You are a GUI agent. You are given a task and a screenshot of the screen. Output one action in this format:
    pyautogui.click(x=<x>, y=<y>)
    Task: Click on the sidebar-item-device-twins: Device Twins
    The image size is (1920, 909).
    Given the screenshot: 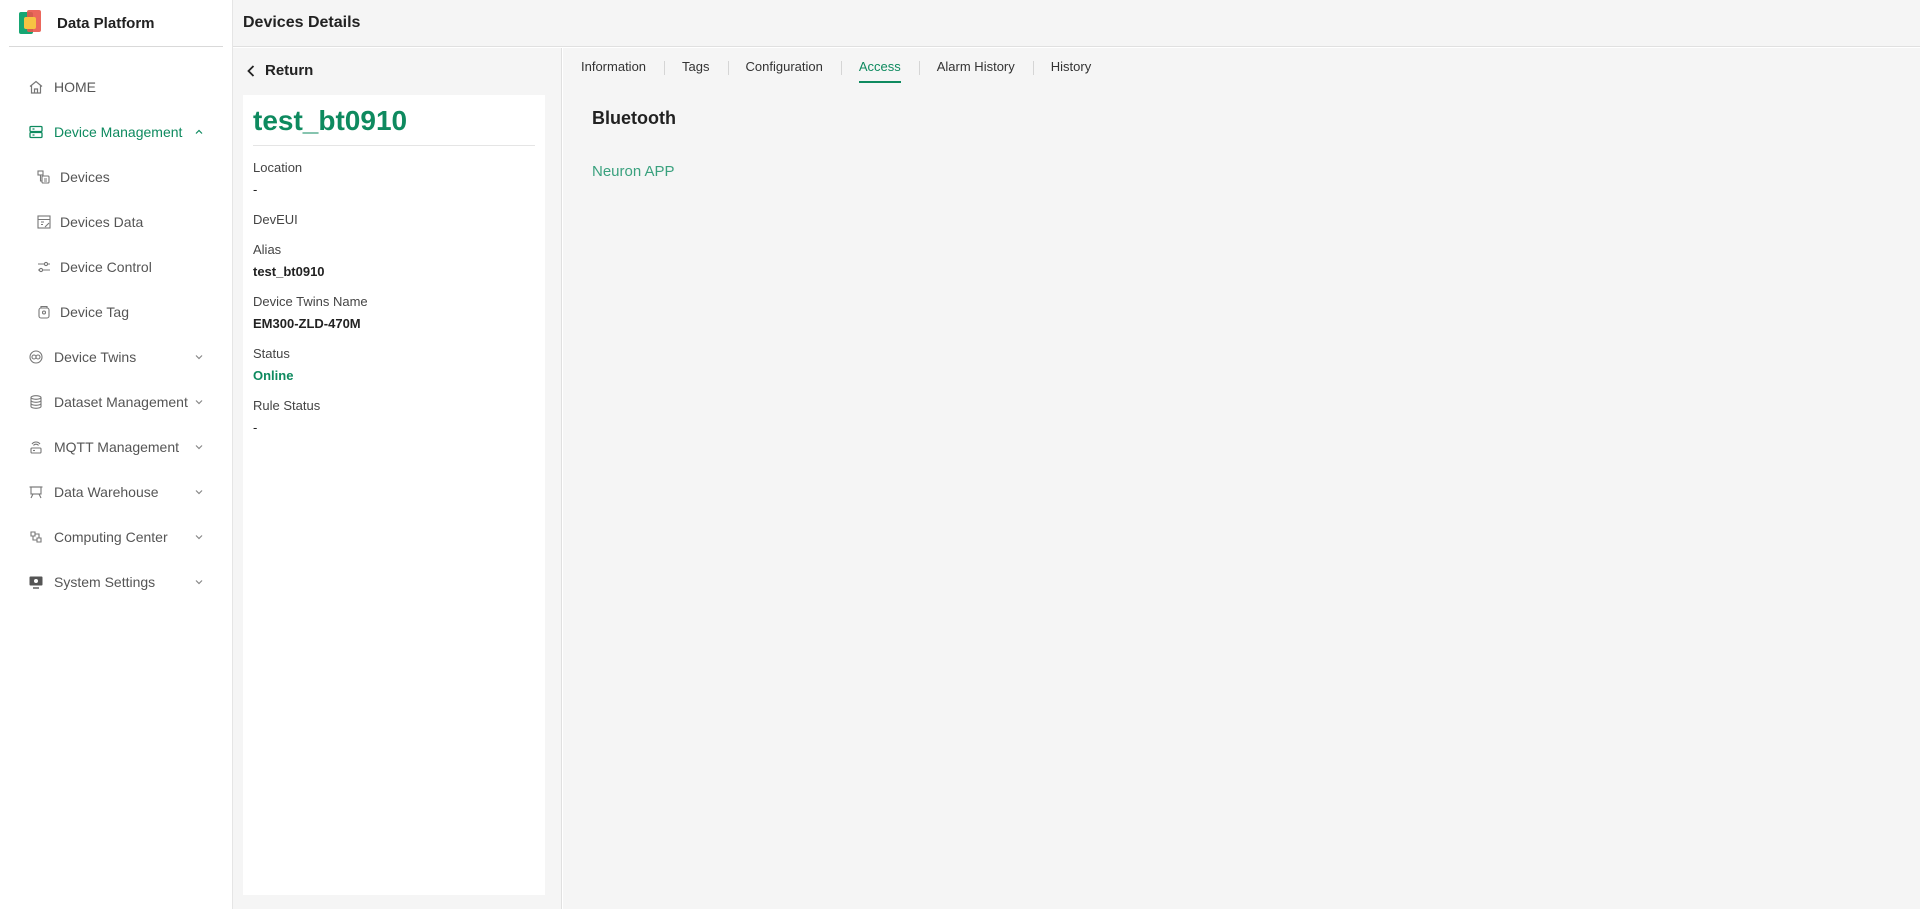 What is the action you would take?
    pyautogui.click(x=116, y=356)
    